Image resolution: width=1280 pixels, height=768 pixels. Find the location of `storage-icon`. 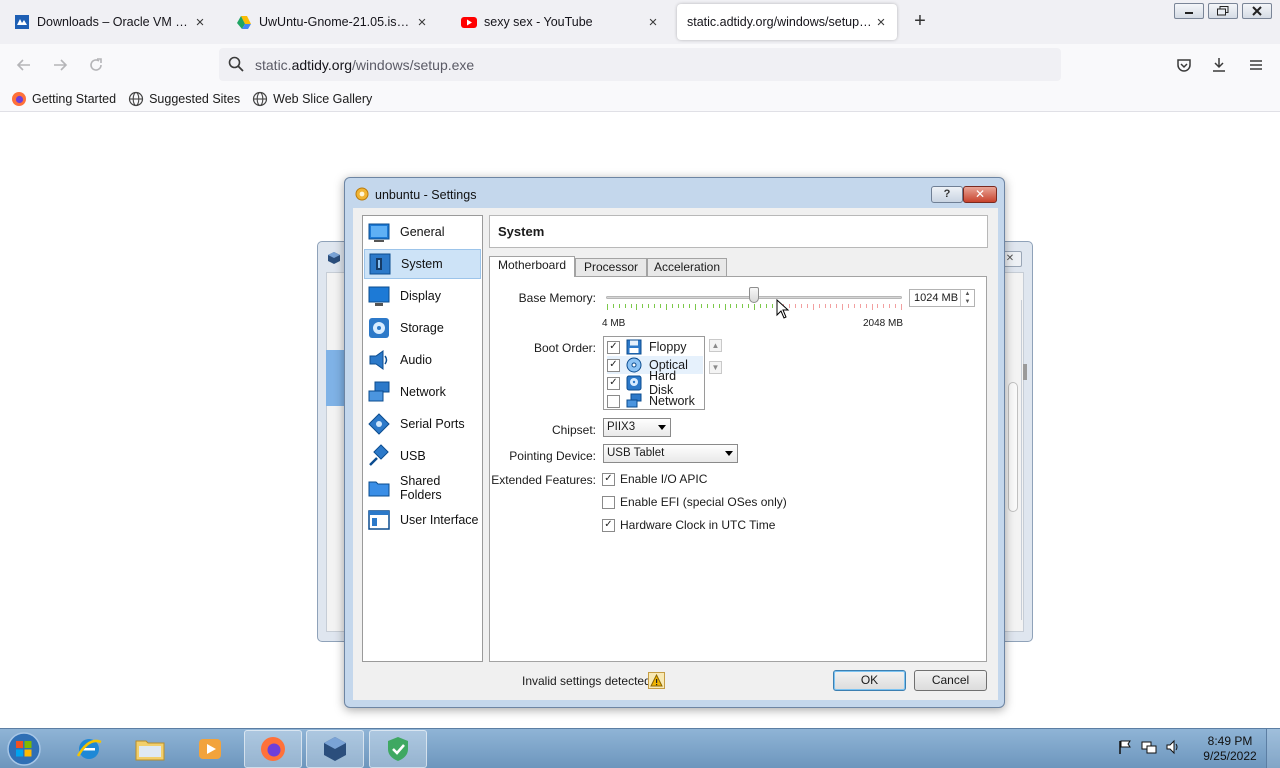

storage-icon is located at coordinates (379, 328).